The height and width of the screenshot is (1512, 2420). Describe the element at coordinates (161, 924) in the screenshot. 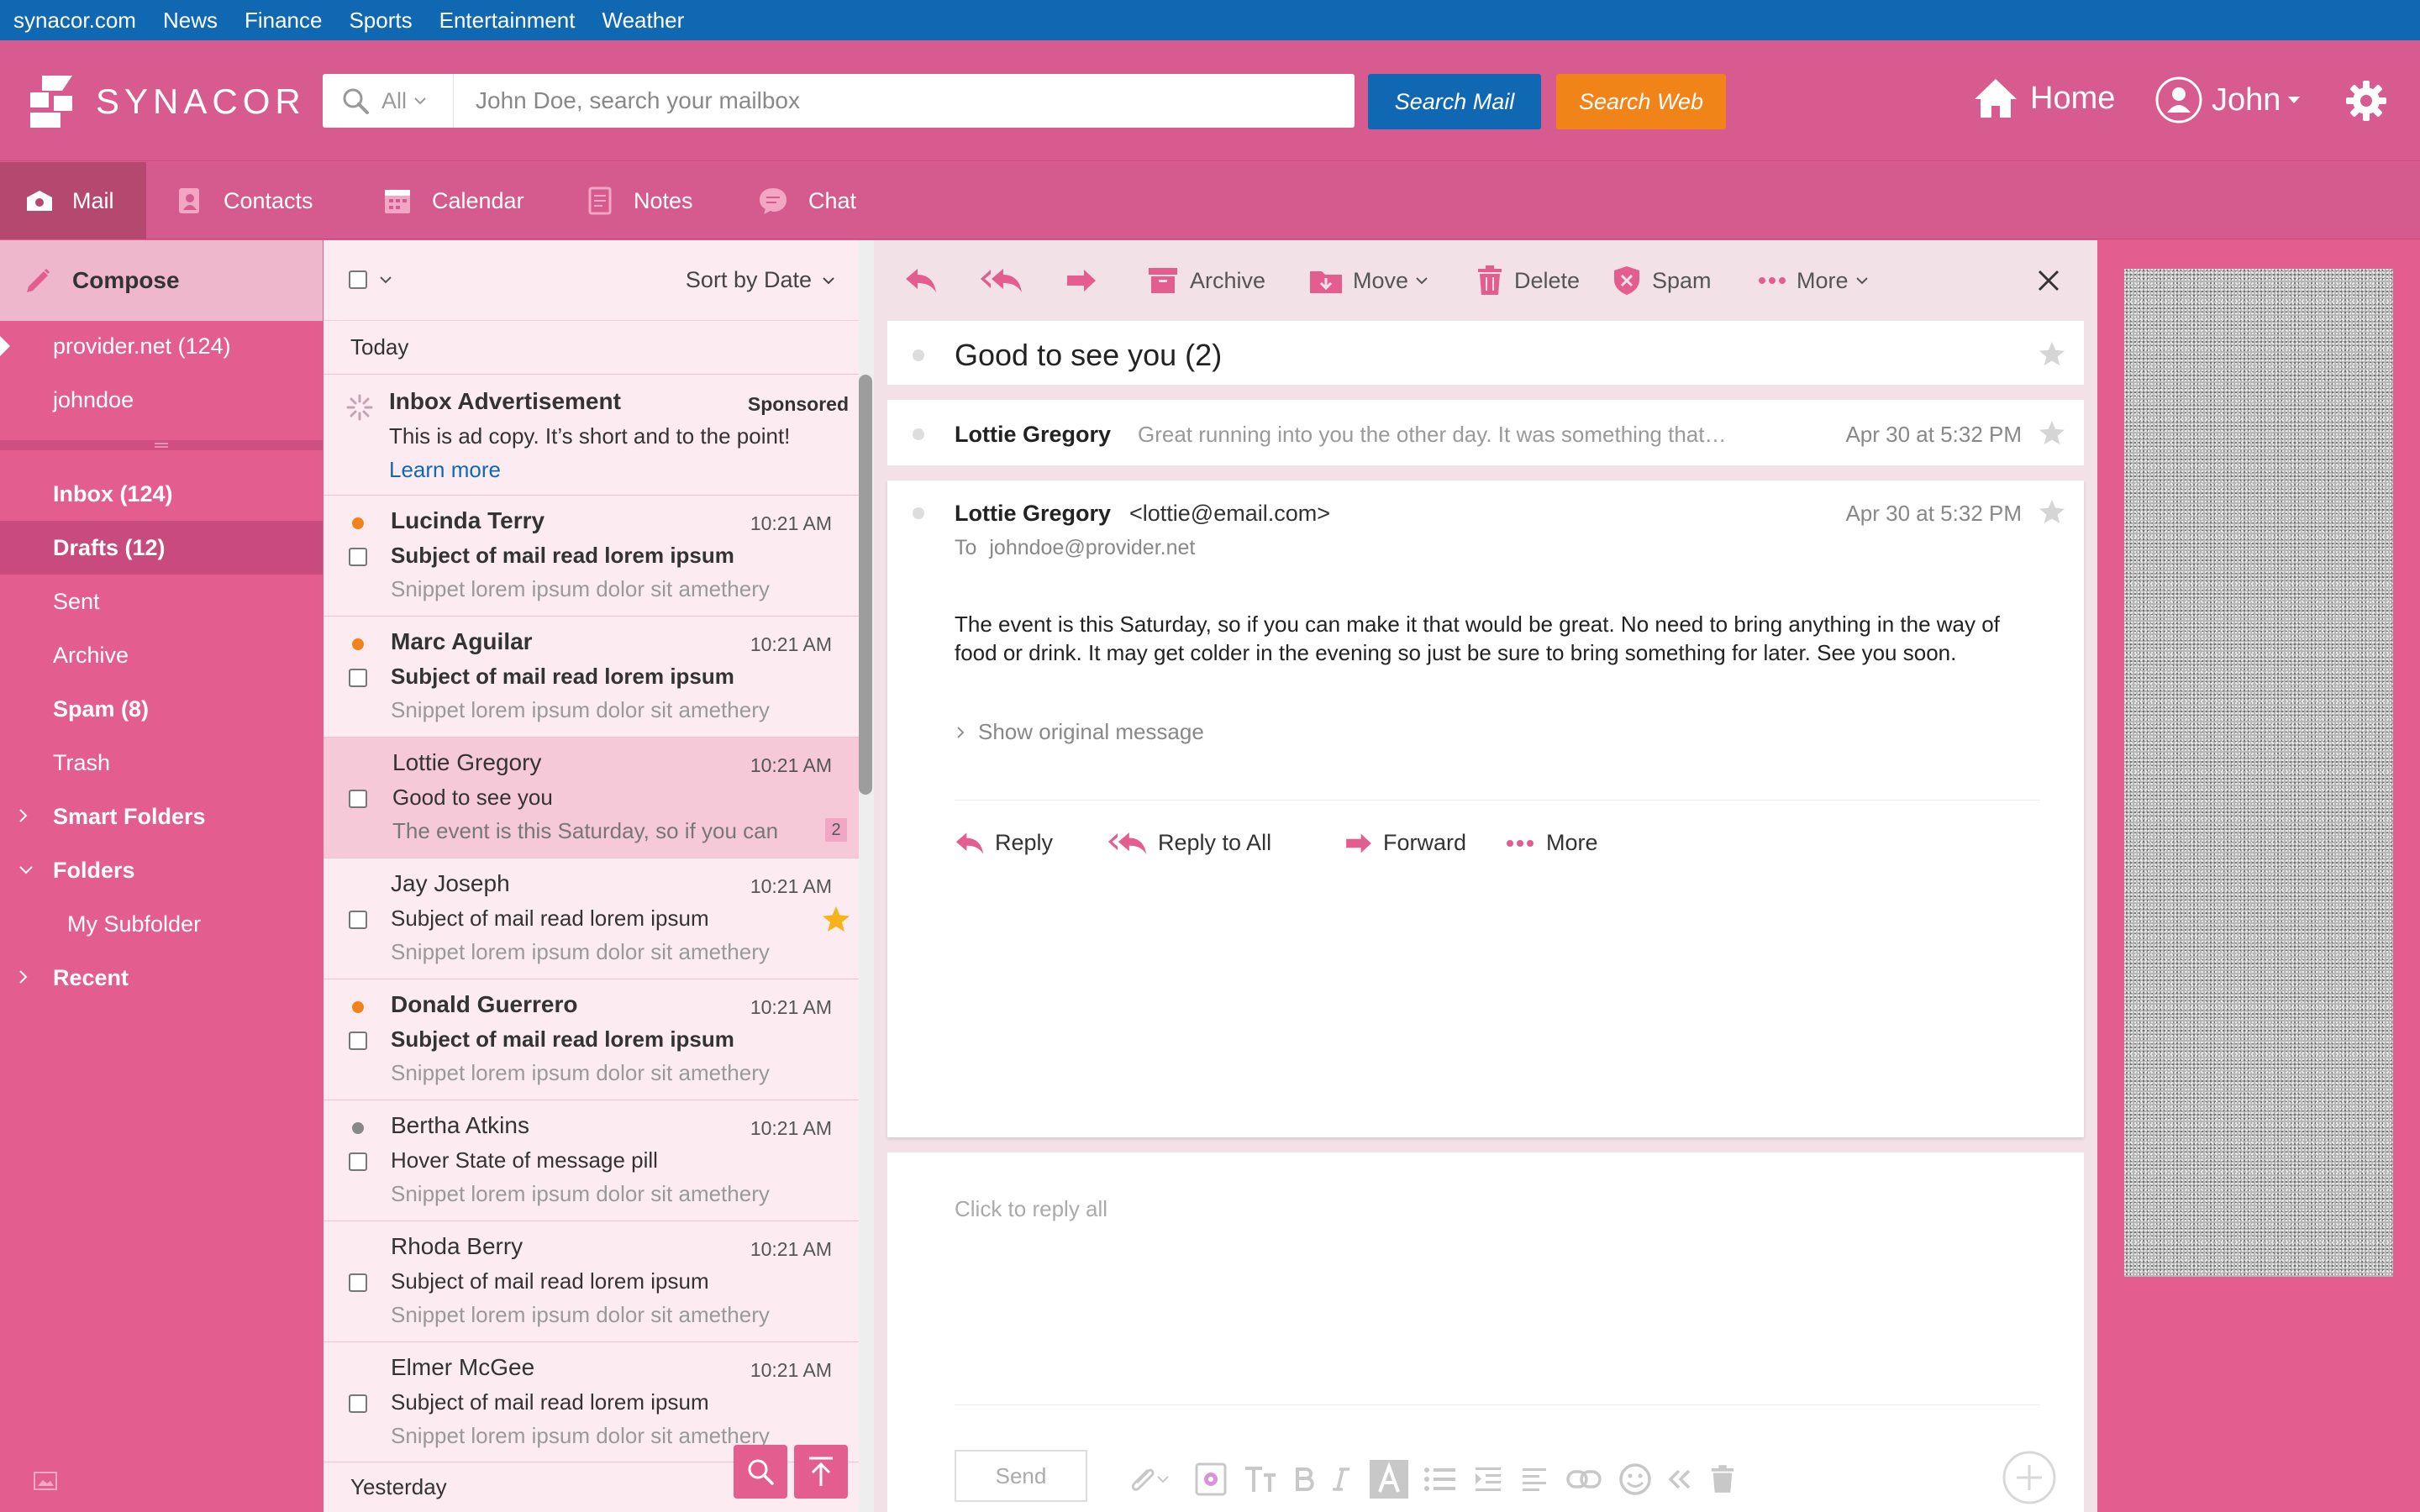

I see `folder-my-subfolder: My Subfolder` at that location.